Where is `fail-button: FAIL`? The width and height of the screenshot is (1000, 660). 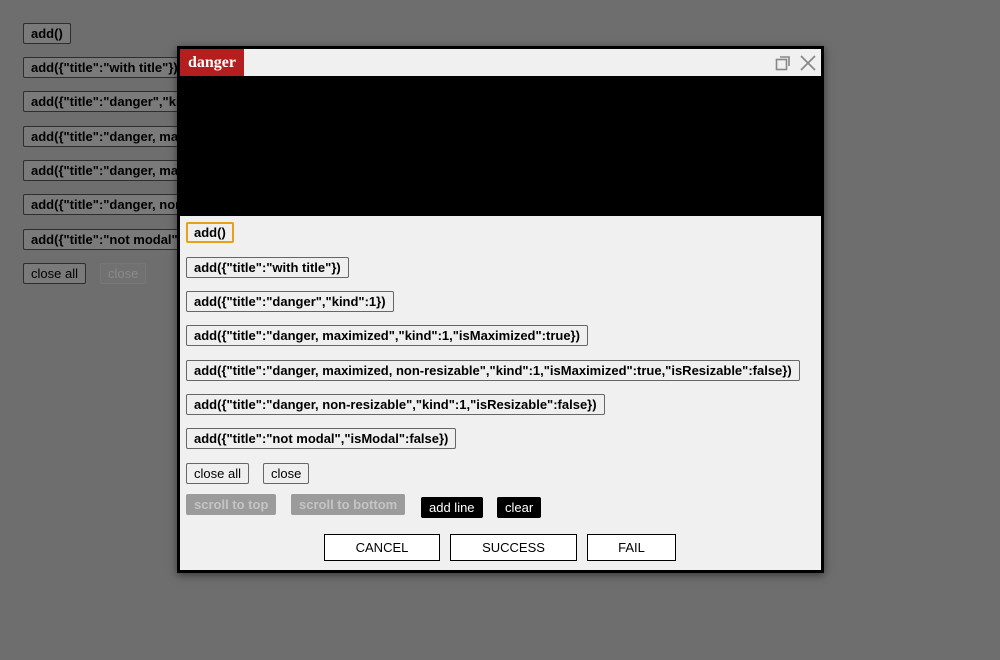
fail-button: FAIL is located at coordinates (631, 547).